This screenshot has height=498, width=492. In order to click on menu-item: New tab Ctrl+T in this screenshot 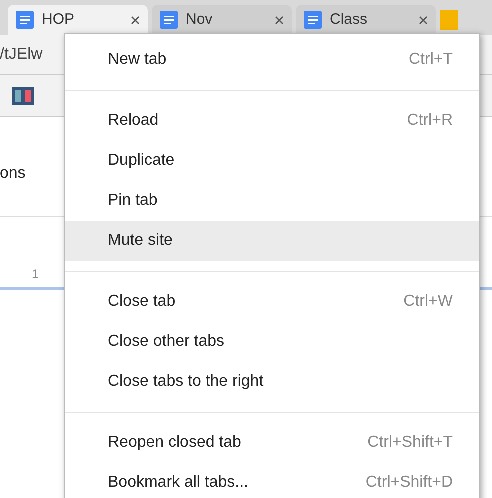, I will do `click(272, 60)`.